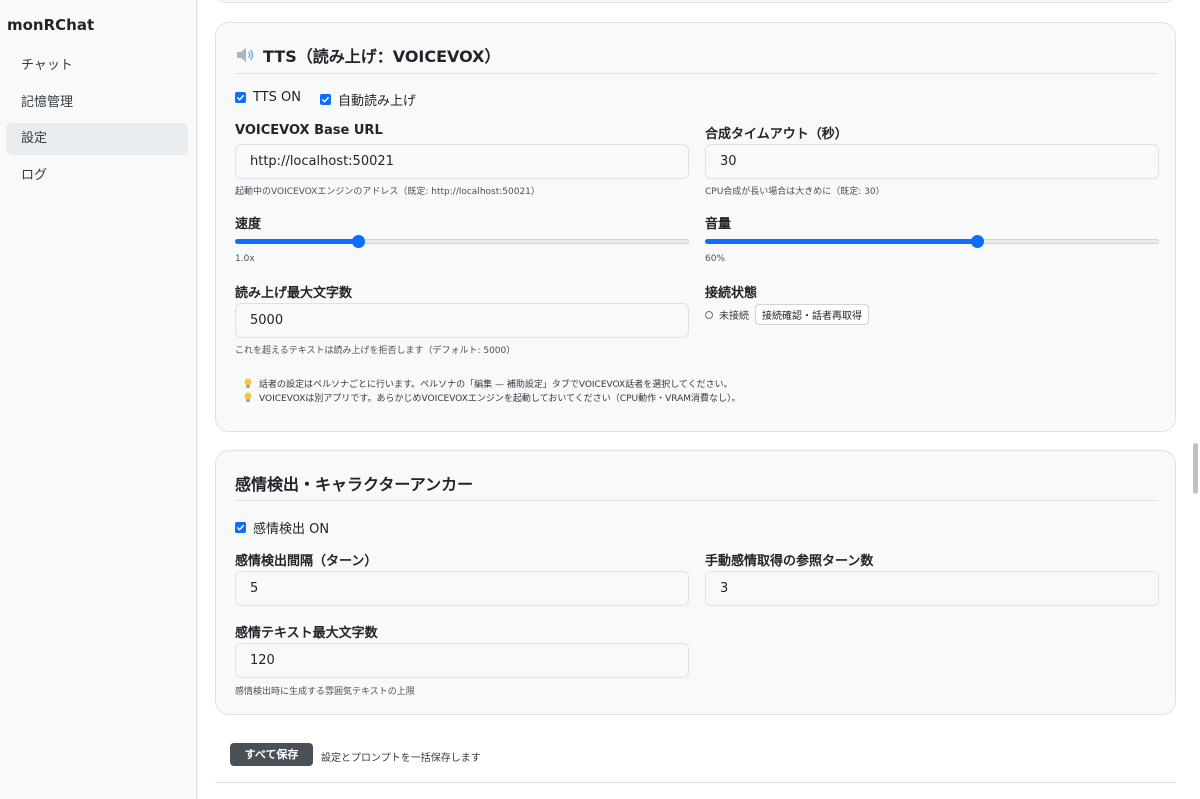 The image size is (1200, 799). What do you see at coordinates (309, 130) in the screenshot?
I see `base-url-label: VOICEVOX Base URL` at bounding box center [309, 130].